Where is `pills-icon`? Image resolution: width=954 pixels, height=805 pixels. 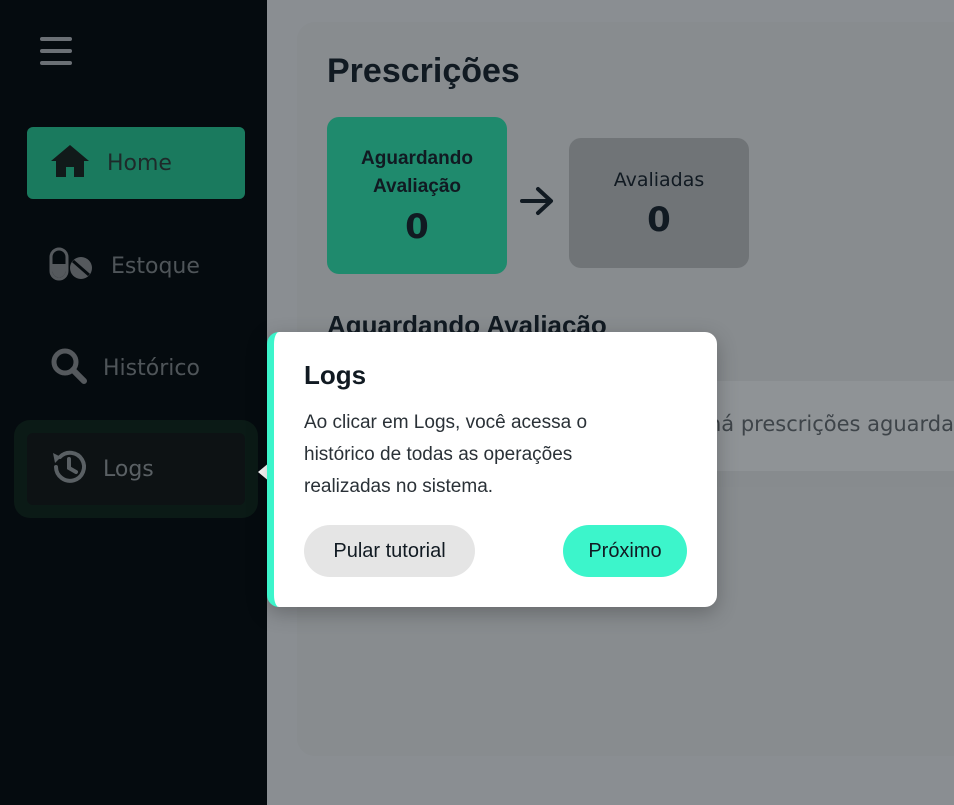 pills-icon is located at coordinates (72, 266).